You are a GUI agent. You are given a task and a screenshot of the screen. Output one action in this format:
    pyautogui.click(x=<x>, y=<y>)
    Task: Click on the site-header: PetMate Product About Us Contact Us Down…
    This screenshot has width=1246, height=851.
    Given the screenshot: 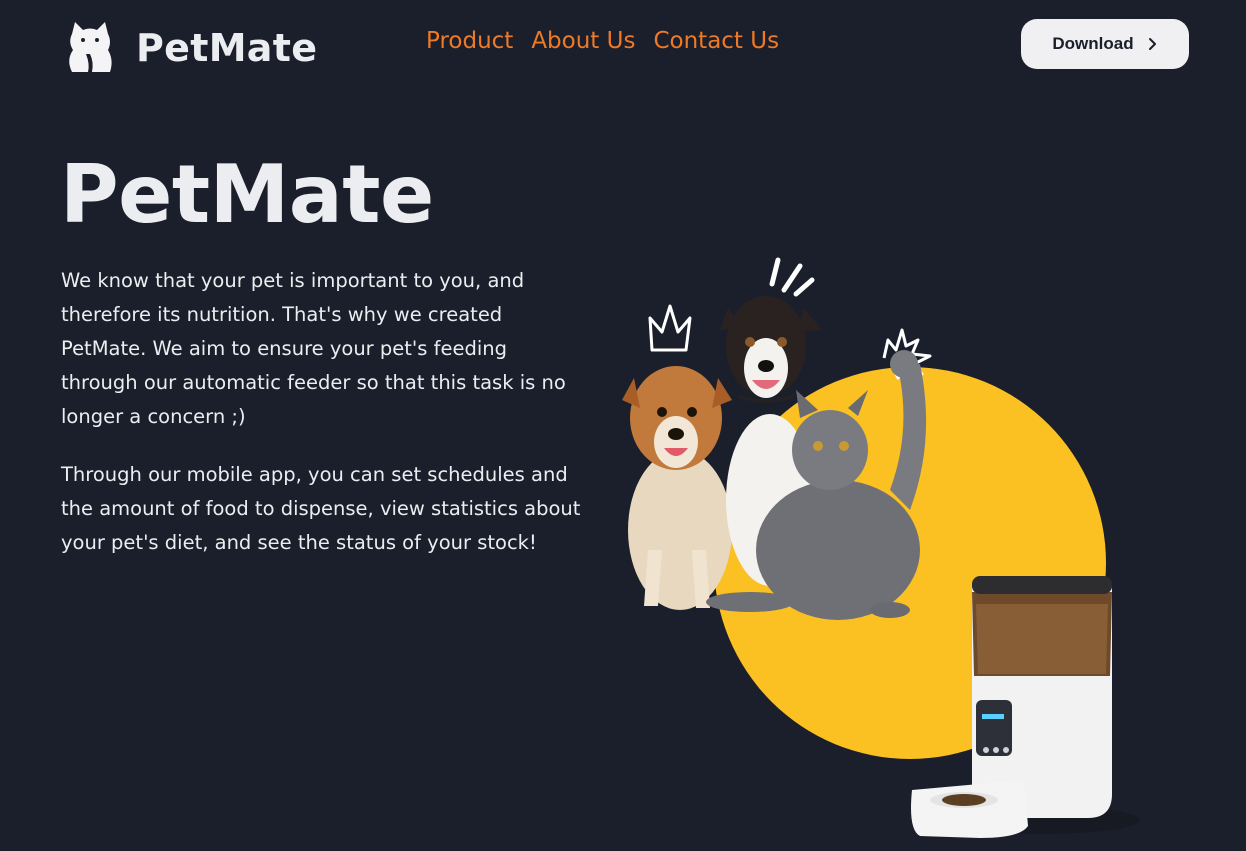 What is the action you would take?
    pyautogui.click(x=623, y=45)
    